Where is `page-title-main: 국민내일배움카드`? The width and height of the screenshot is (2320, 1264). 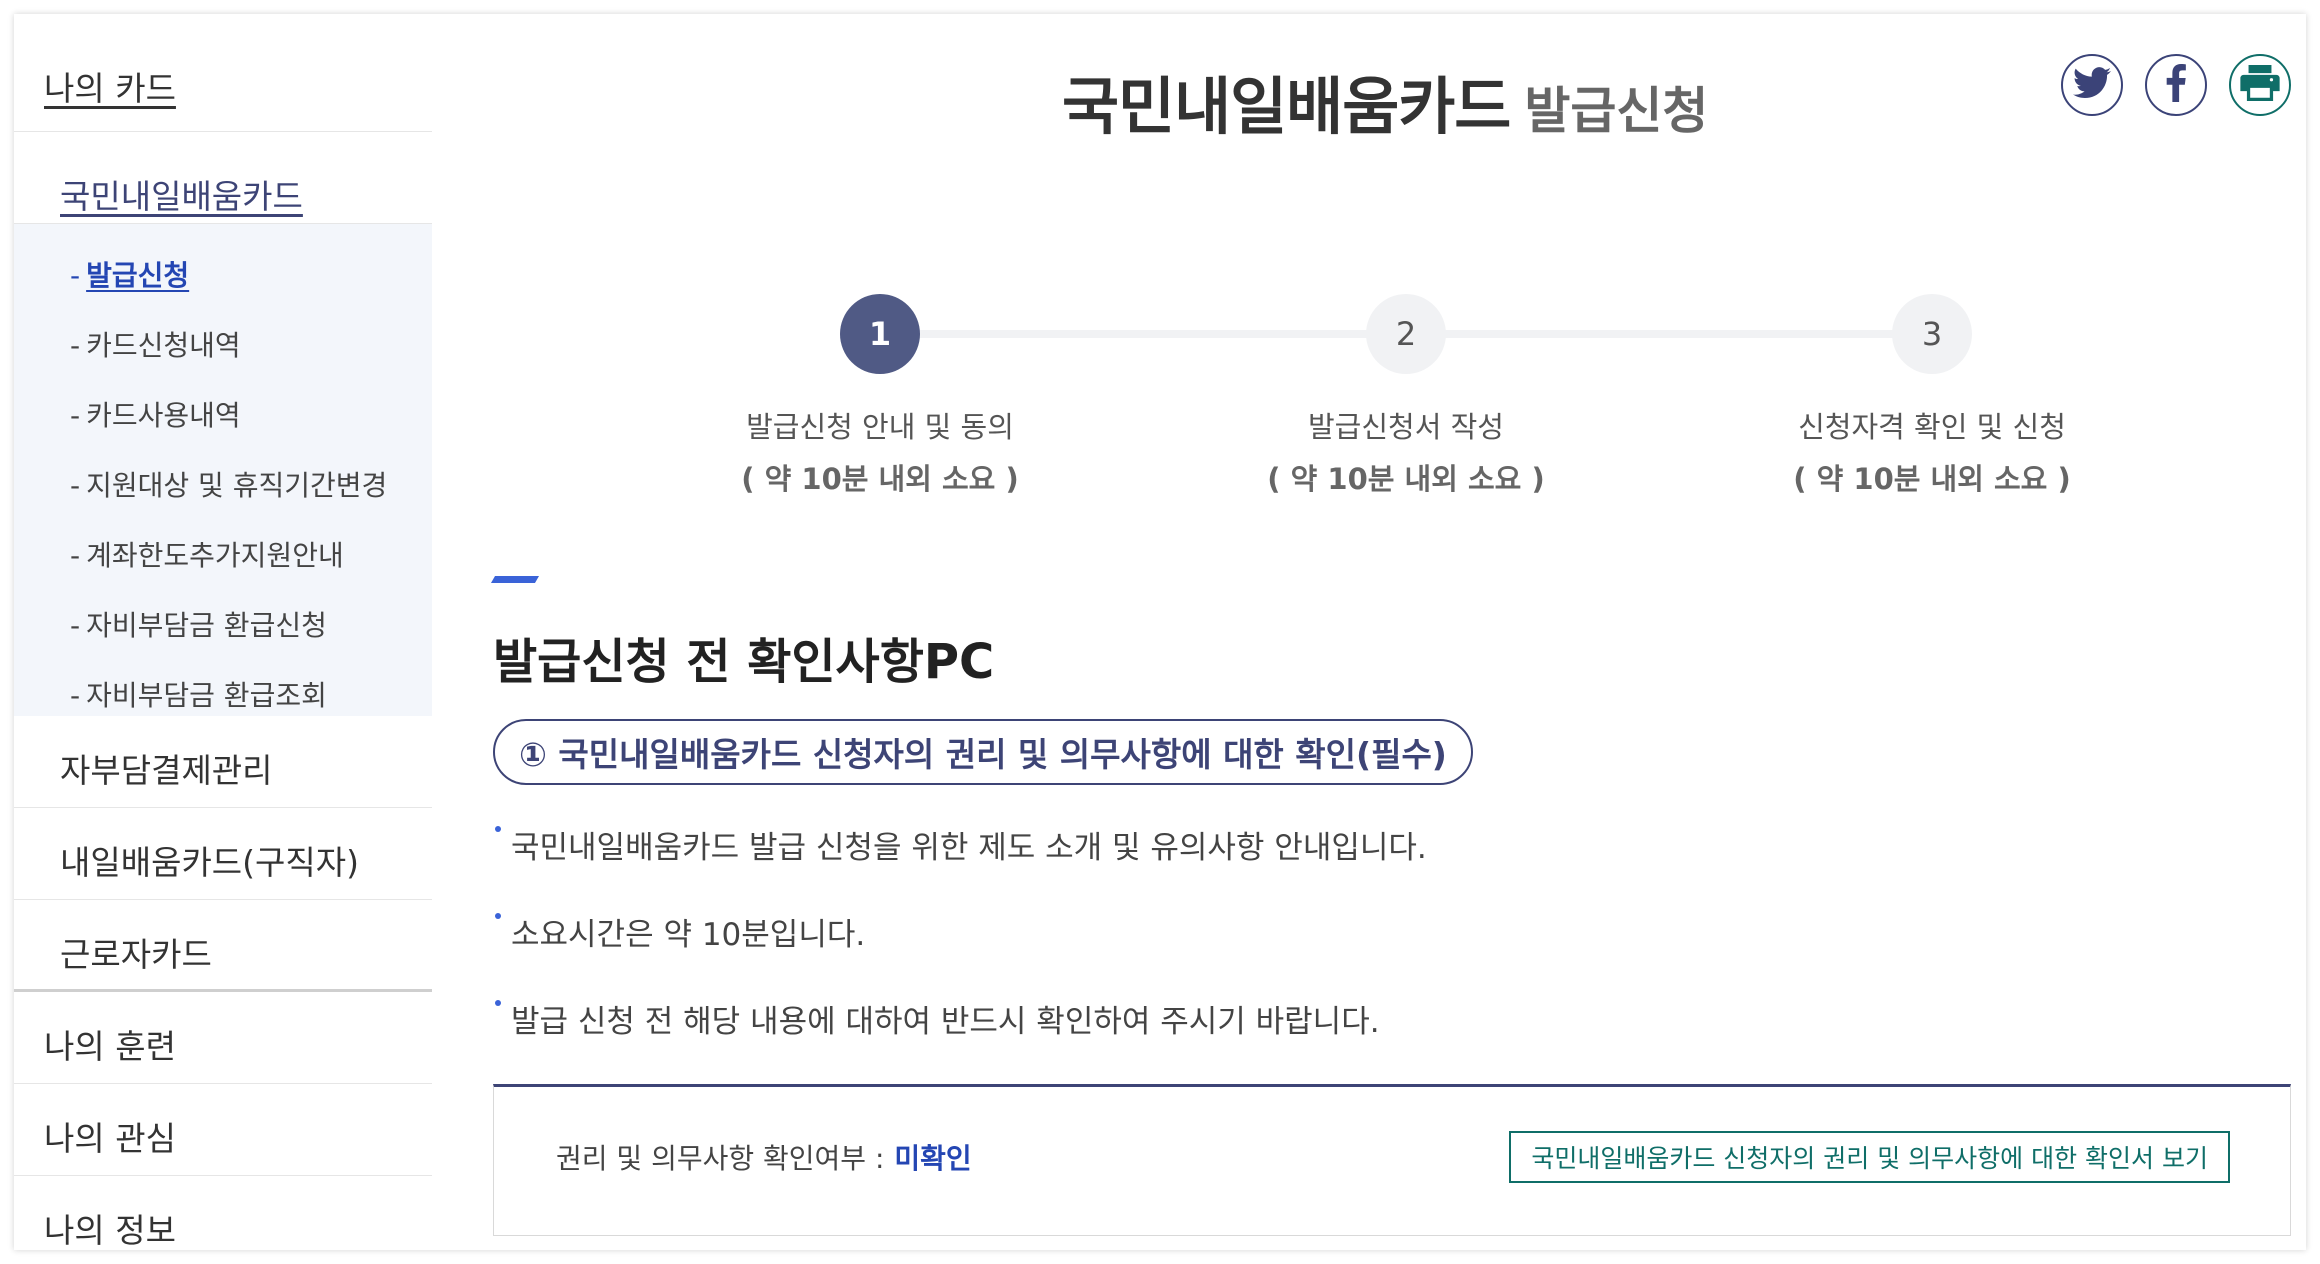
page-title-main: 국민내일배움카드 is located at coordinates (1286, 106).